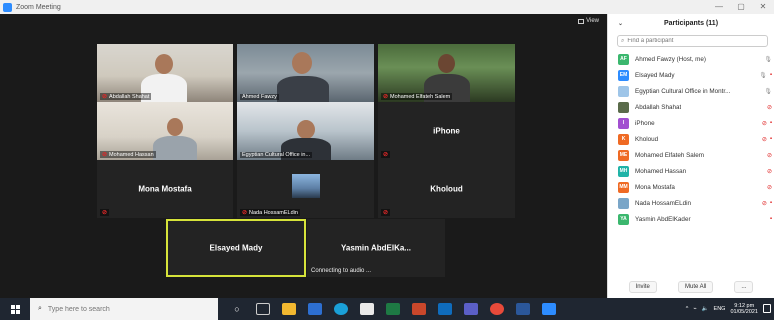 This screenshot has width=774, height=320. I want to click on language-indicator: ENG, so click(720, 309).